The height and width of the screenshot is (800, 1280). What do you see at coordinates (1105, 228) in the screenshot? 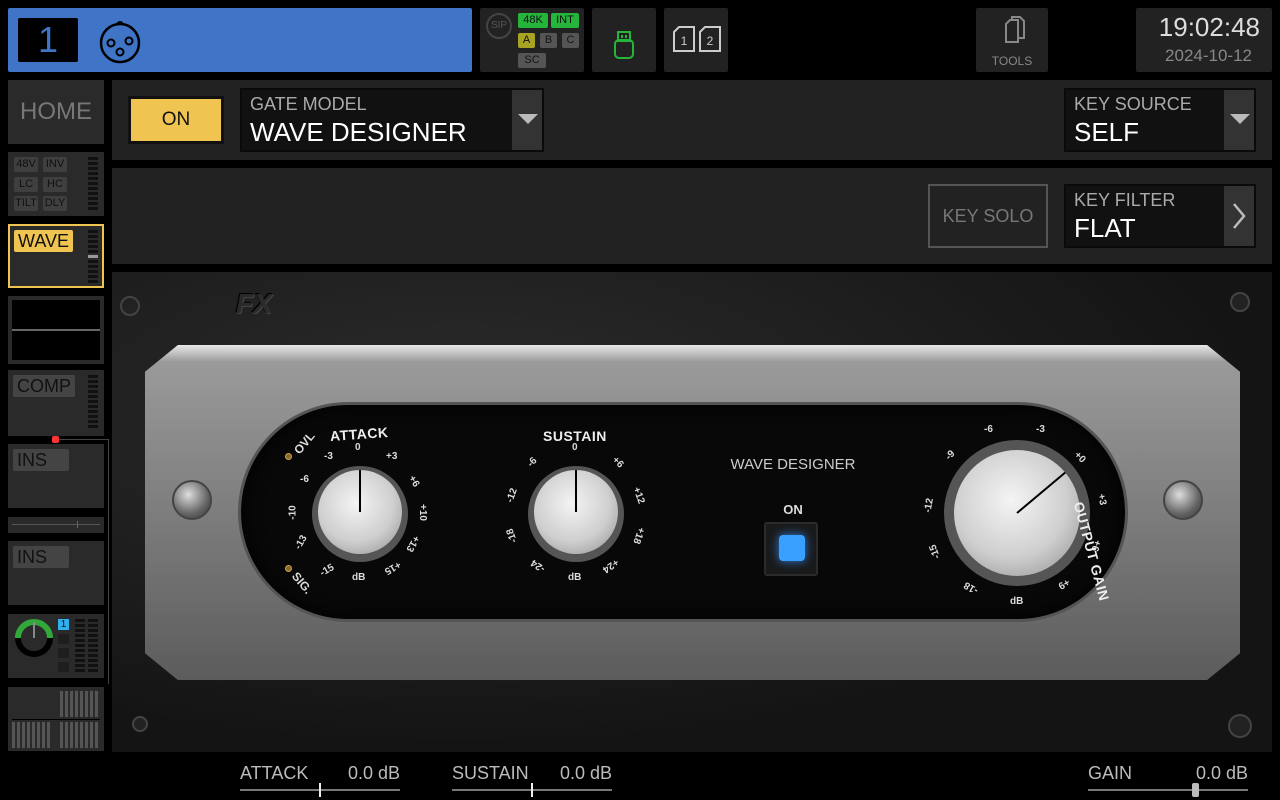
I see `key-filter-value: FLAT` at bounding box center [1105, 228].